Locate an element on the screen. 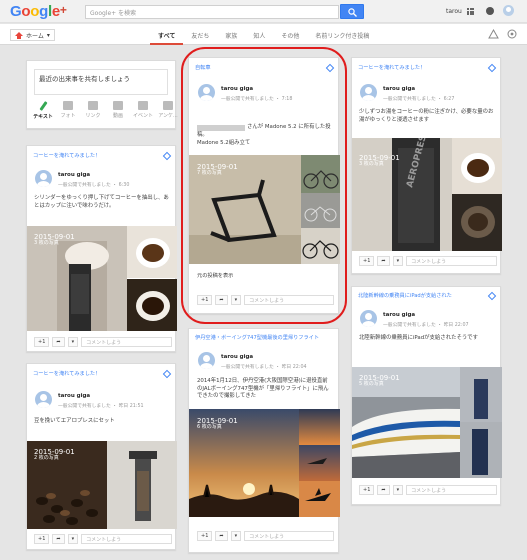 This screenshot has height=560, width=527. tab-more: その他 is located at coordinates (290, 34).